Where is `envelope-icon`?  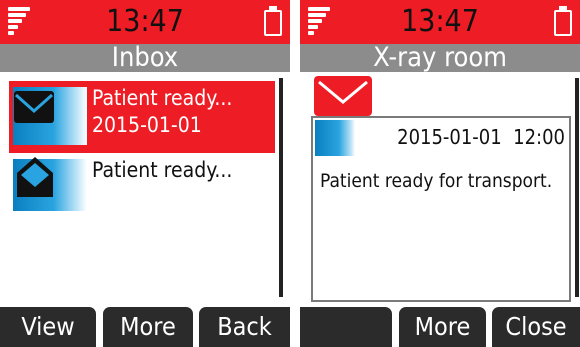
envelope-icon is located at coordinates (343, 96).